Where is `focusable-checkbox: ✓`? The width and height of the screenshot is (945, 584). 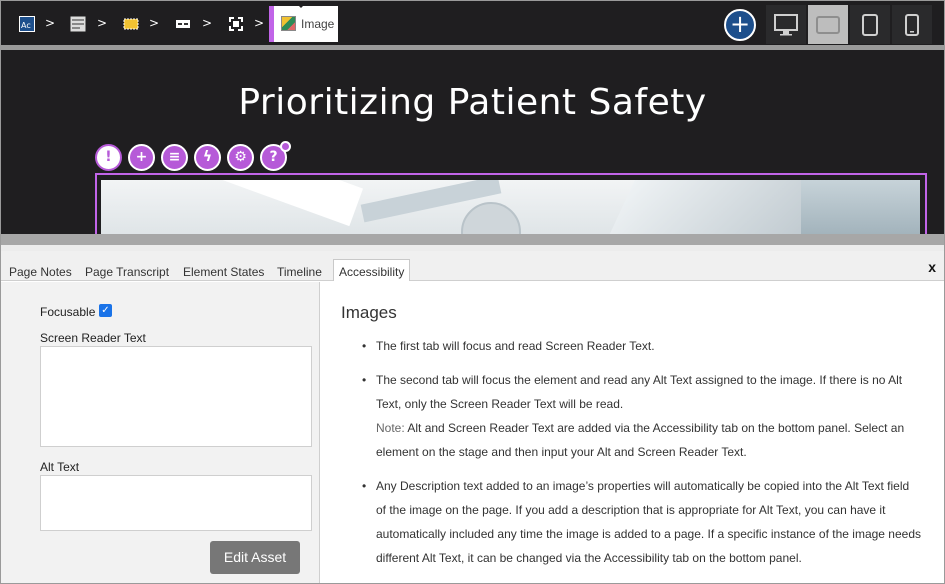 focusable-checkbox: ✓ is located at coordinates (105, 310).